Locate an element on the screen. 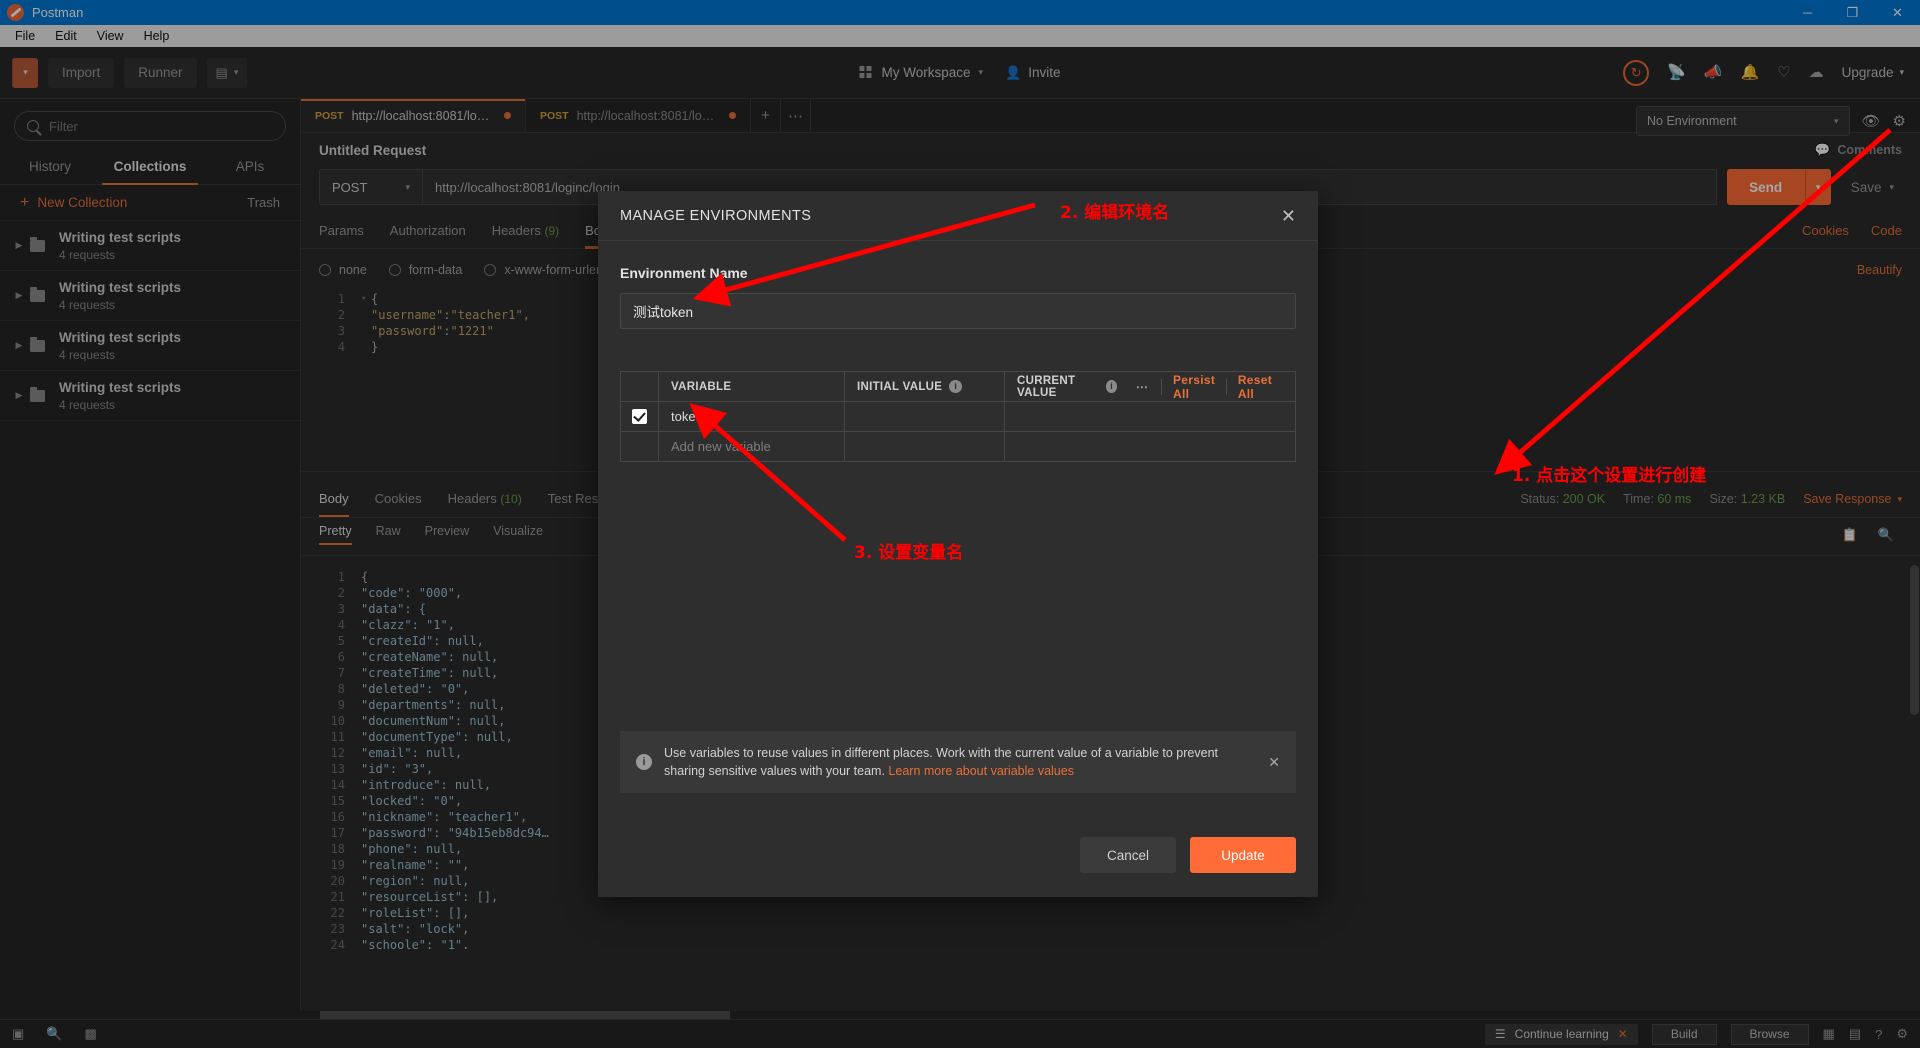  header-current-value-label: CURRENT VALUE is located at coordinates (1046, 386).